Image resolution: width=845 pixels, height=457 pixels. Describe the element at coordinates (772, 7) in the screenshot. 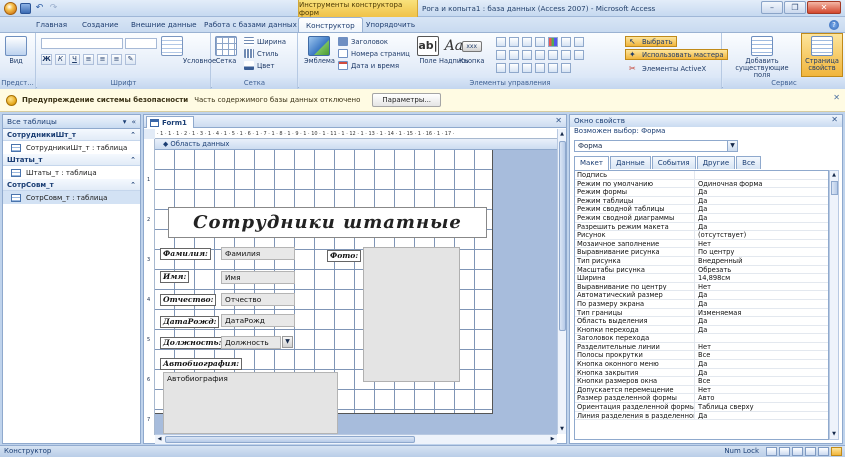

I see `minimize-button: –` at that location.